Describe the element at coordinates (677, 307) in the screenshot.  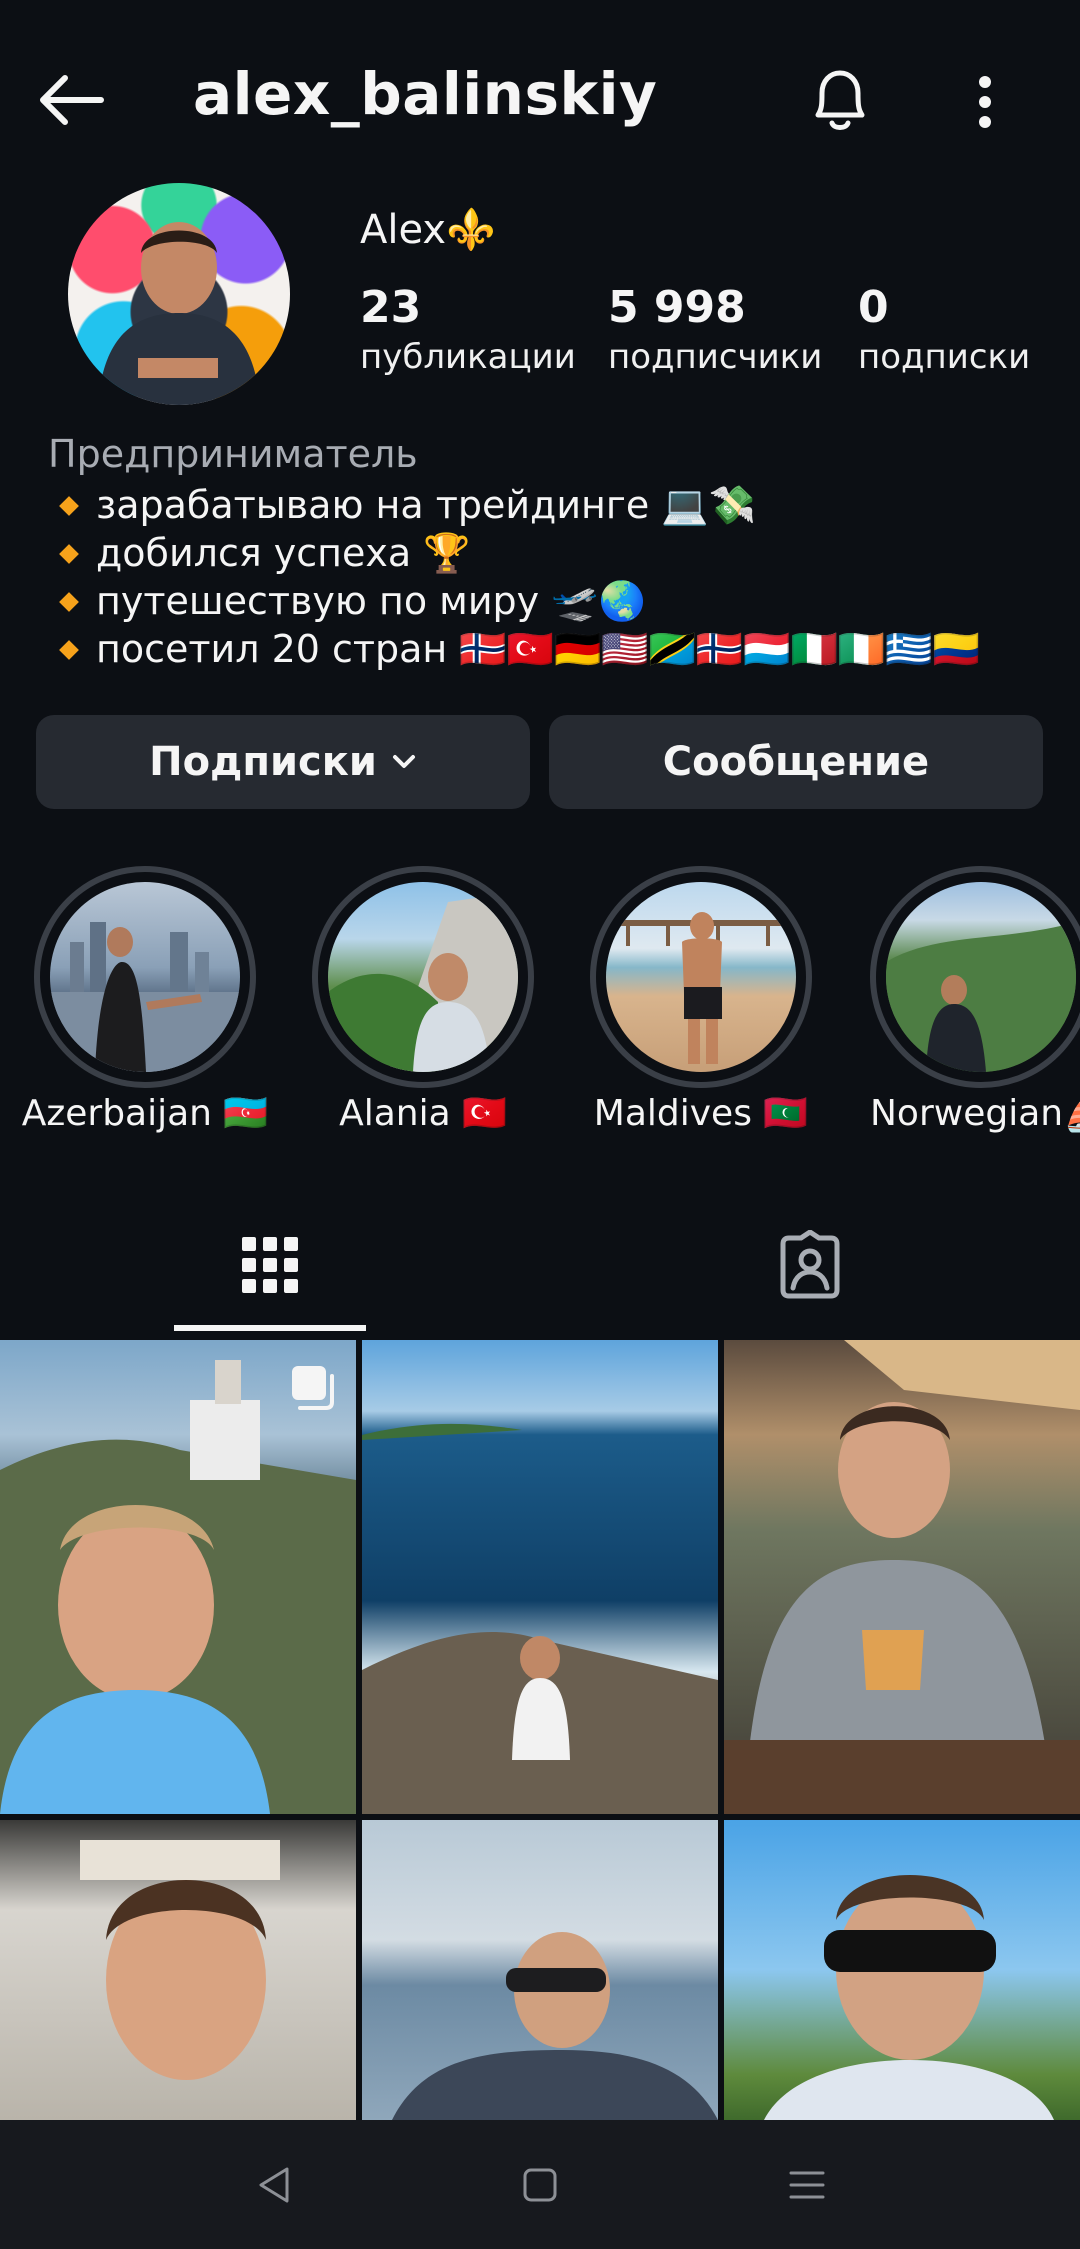
I see `stat-followers-count: 5 998` at that location.